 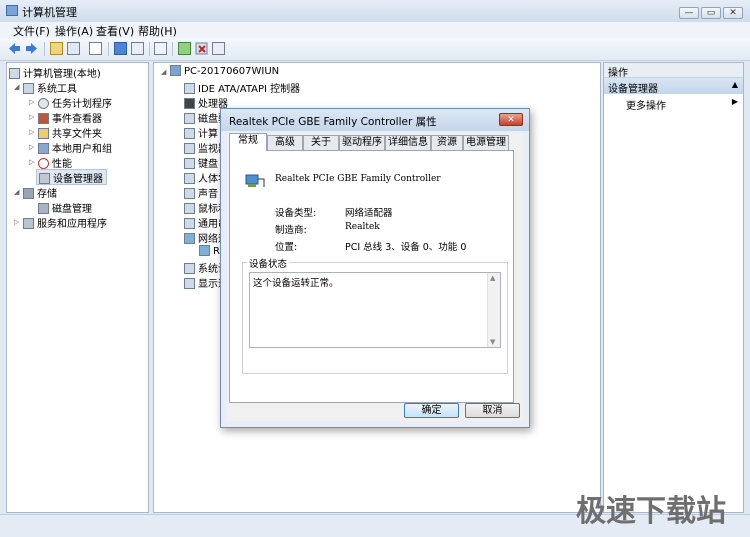 What do you see at coordinates (189, 148) in the screenshot?
I see `monitor-icon` at bounding box center [189, 148].